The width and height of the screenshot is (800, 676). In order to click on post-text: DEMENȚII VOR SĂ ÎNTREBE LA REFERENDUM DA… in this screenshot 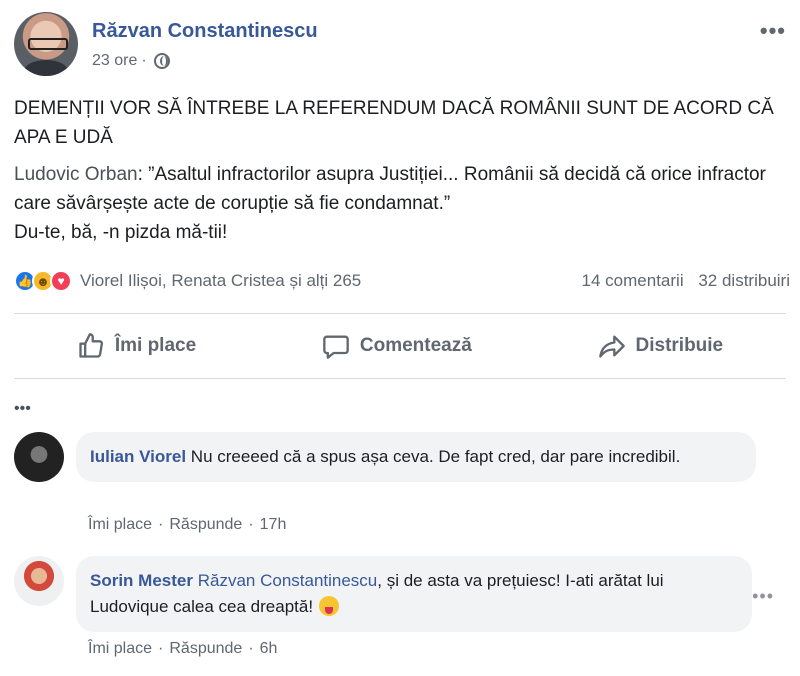, I will do `click(394, 123)`.